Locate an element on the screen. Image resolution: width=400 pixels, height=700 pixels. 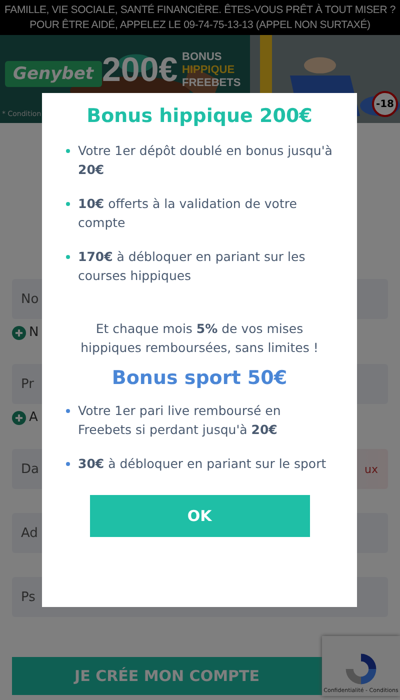
bonus-amount: 200€ is located at coordinates (140, 70).